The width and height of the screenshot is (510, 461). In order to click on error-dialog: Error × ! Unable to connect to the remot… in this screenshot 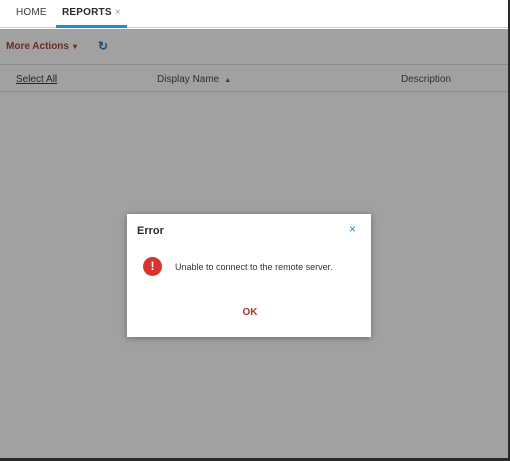, I will do `click(249, 275)`.